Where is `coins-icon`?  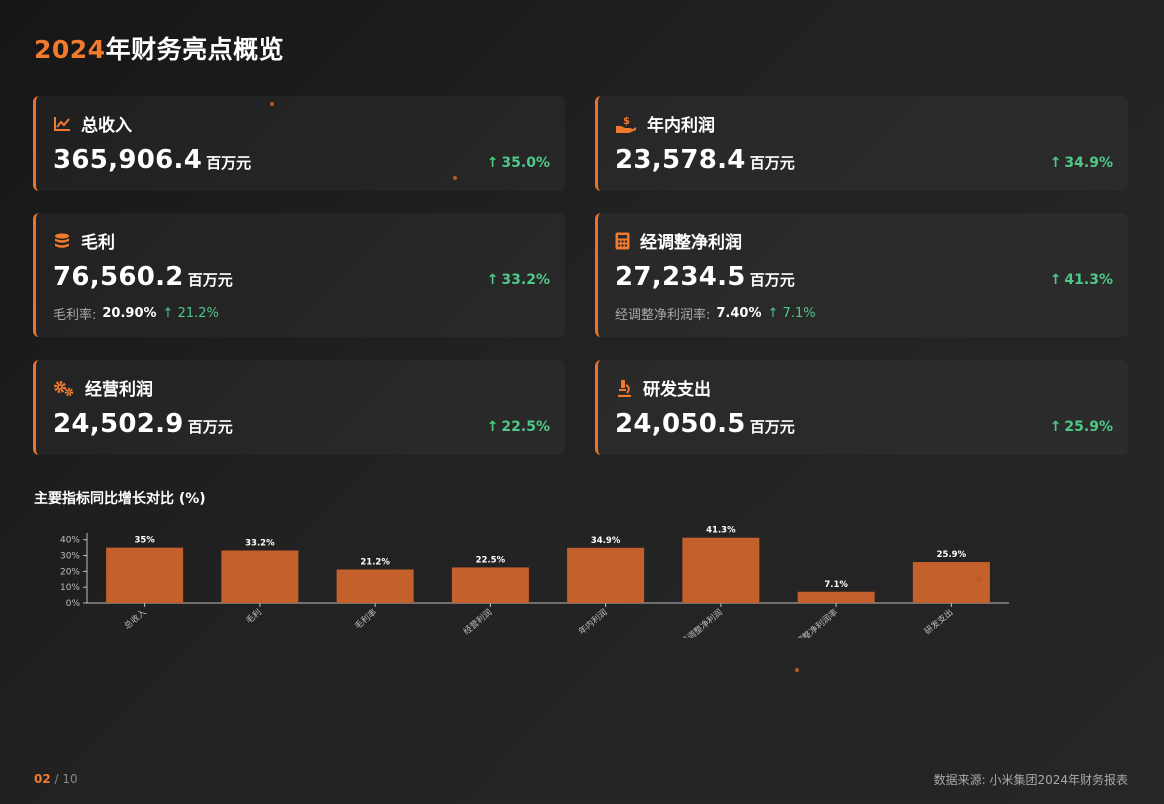 coins-icon is located at coordinates (62, 241).